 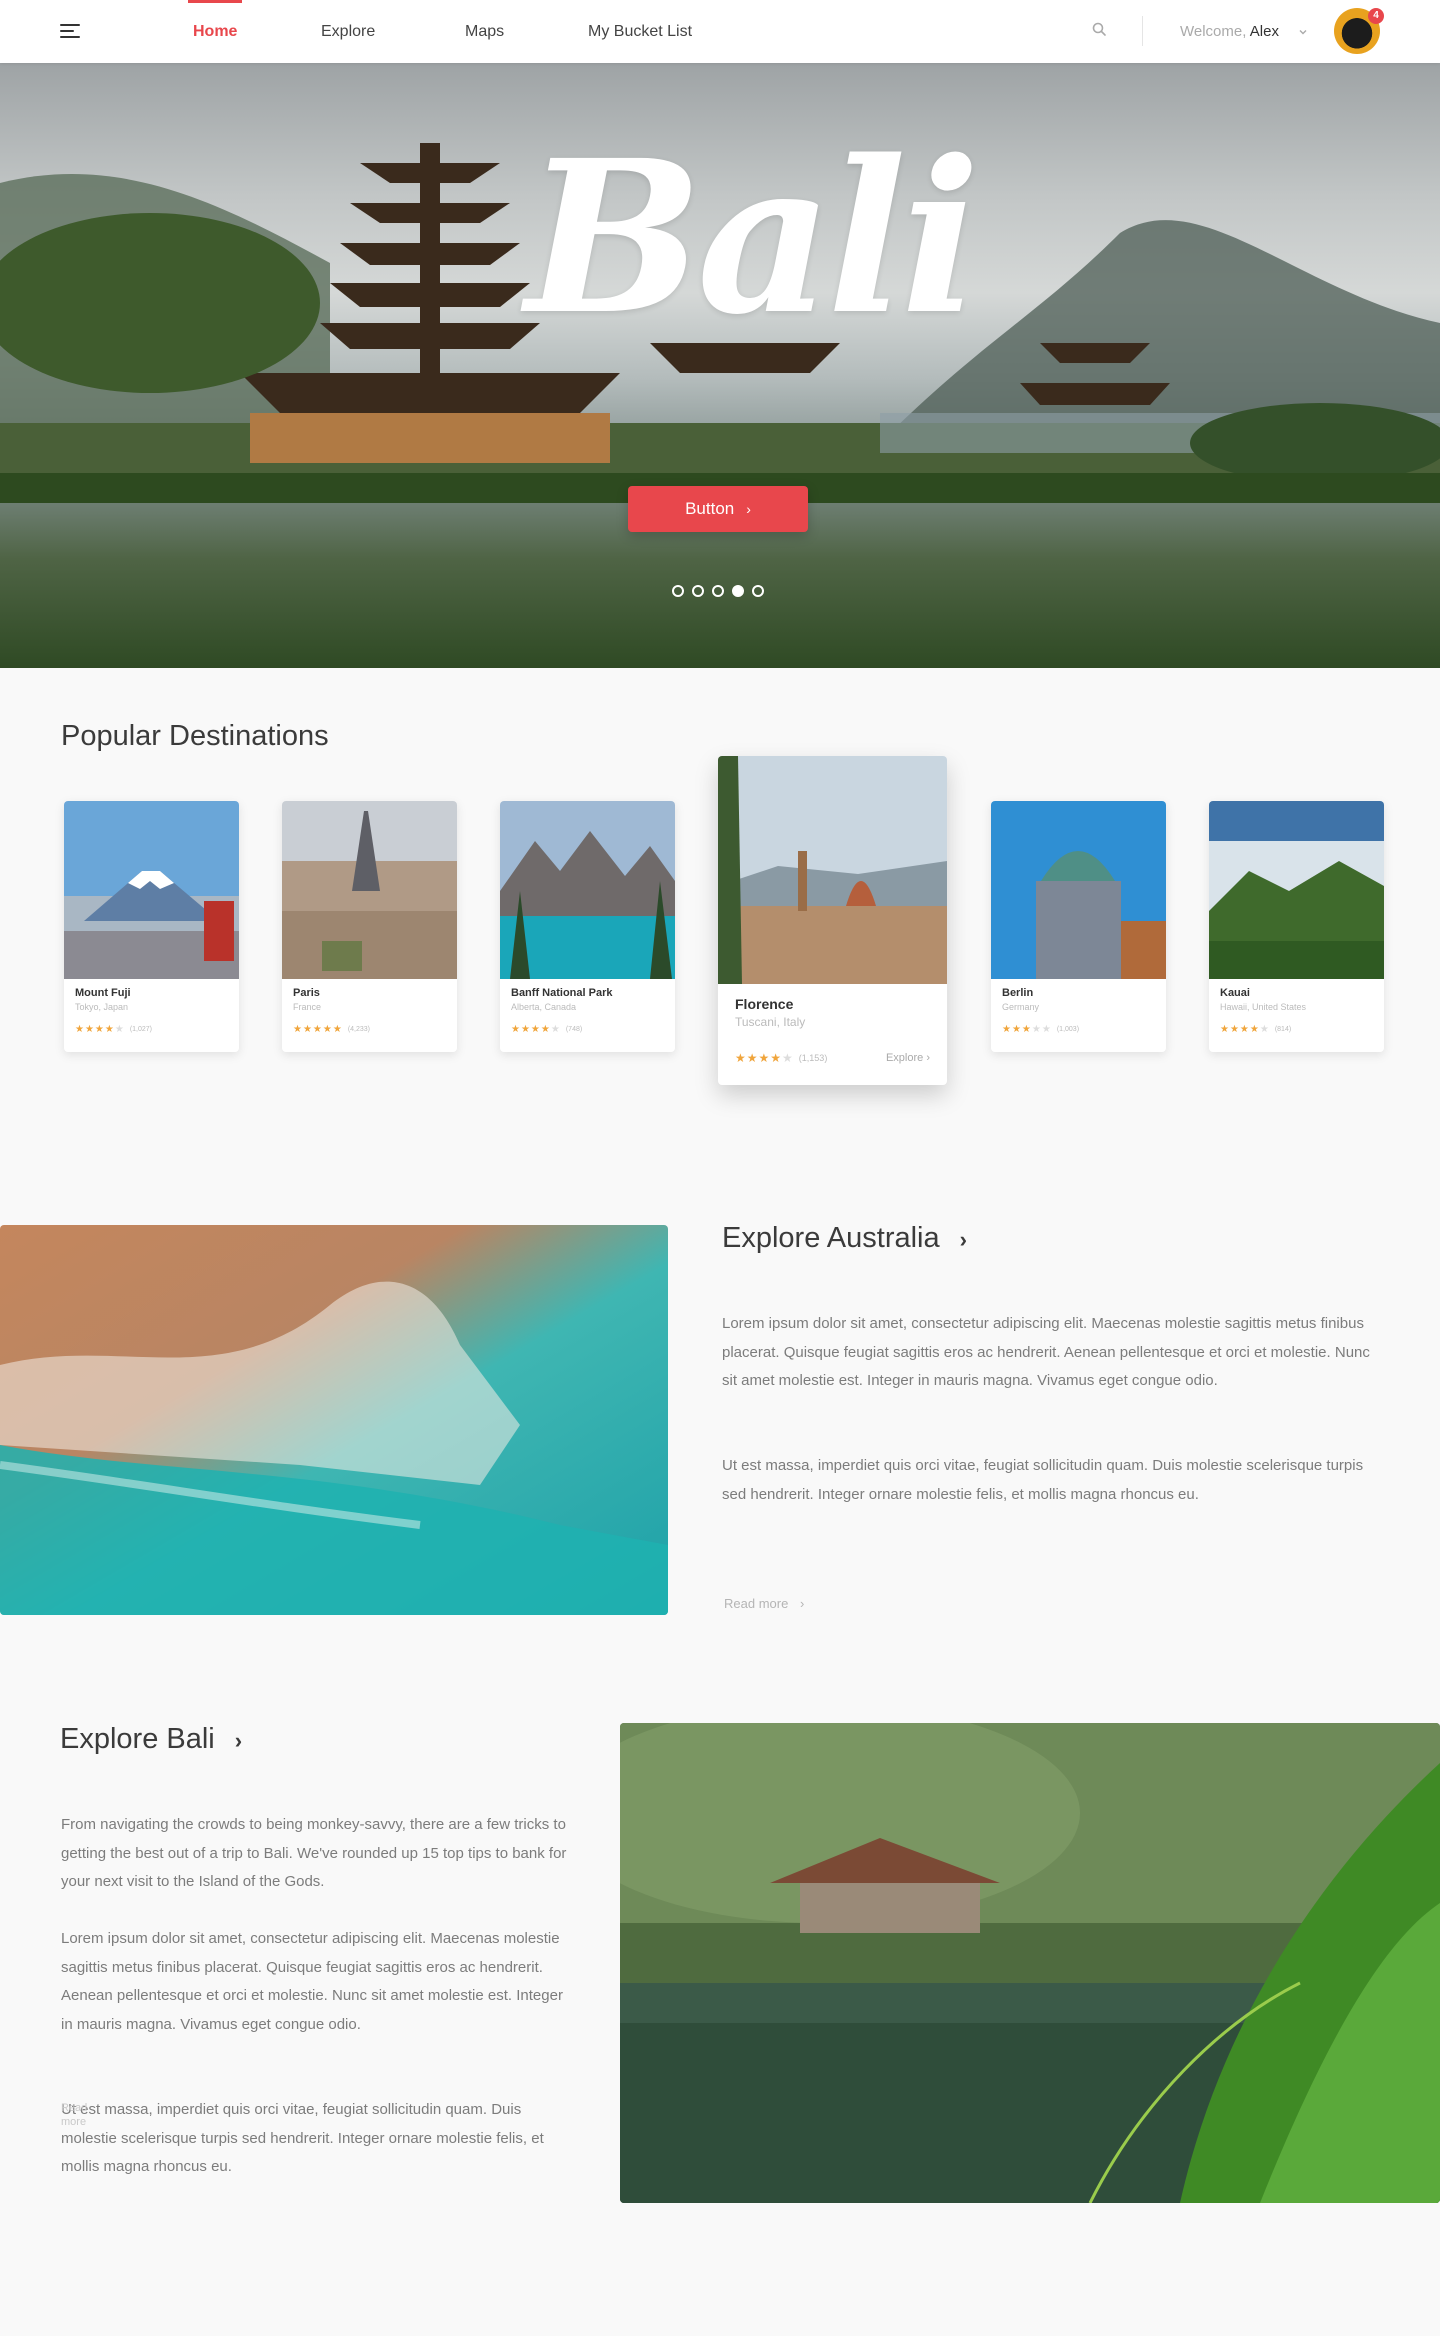 I want to click on card-name: Florence, so click(x=764, y=1004).